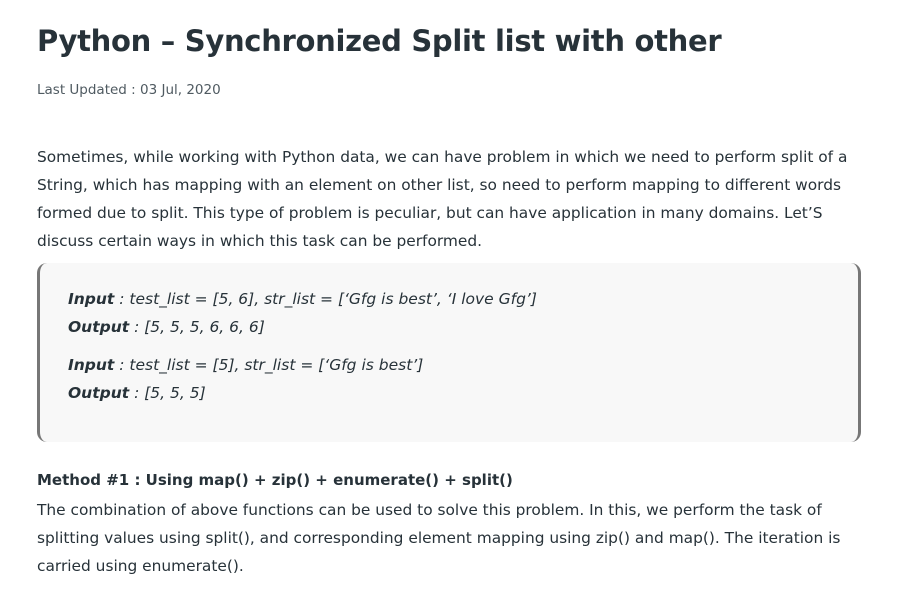 The width and height of the screenshot is (912, 594). I want to click on example-1-input-label: Input, so click(91, 299).